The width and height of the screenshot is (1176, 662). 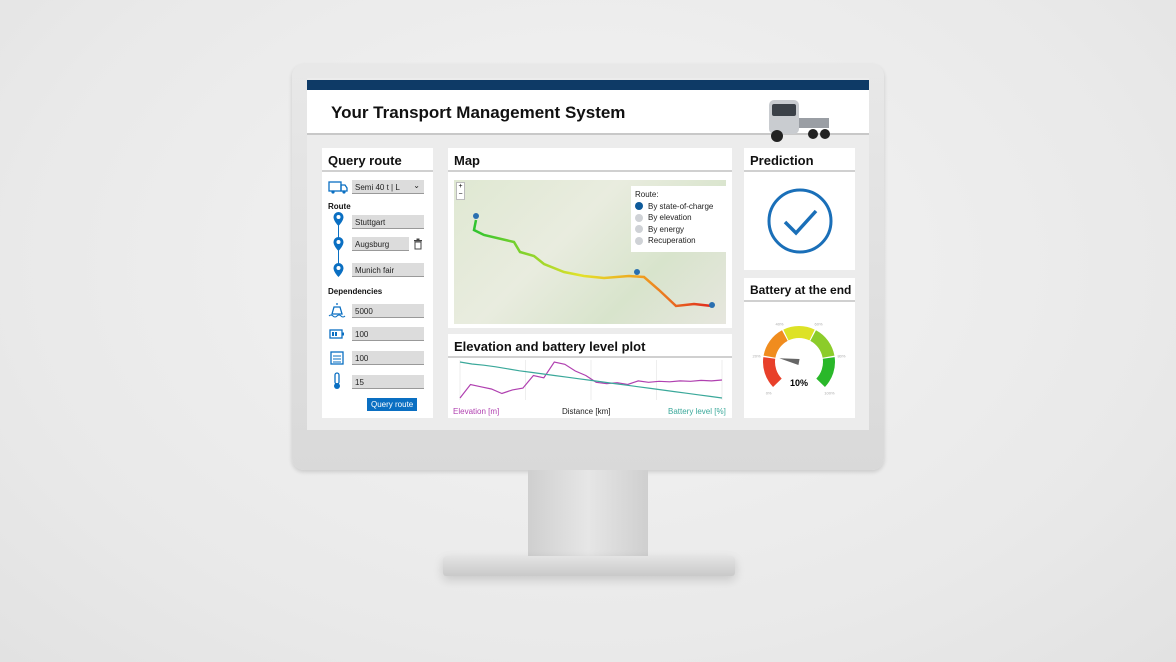 What do you see at coordinates (460, 195) in the screenshot?
I see `zoom-out-button: −` at bounding box center [460, 195].